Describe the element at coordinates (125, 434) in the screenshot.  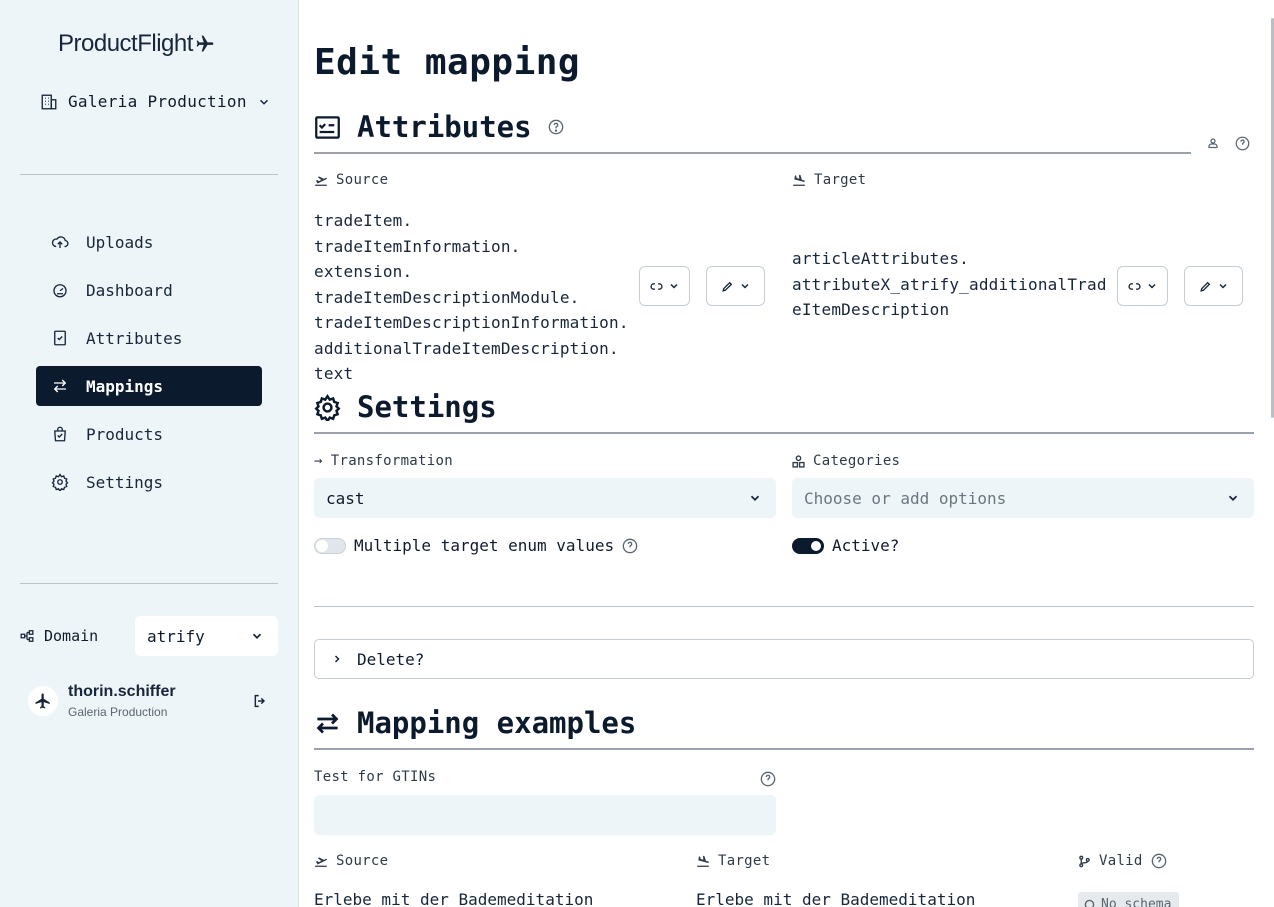
I see `nav-label: Products` at that location.